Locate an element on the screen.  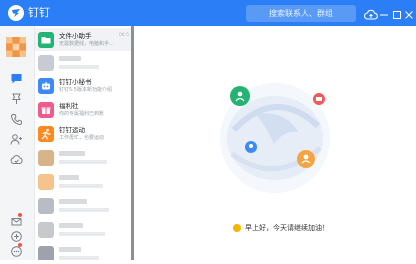
minimize-button is located at coordinates (384, 12).